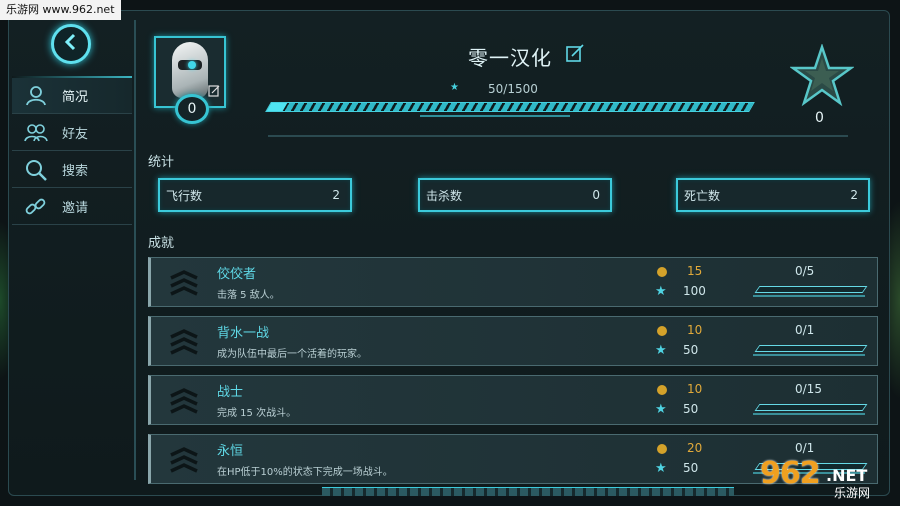  What do you see at coordinates (75, 171) in the screenshot?
I see `sidebar-item-label: 搜索` at bounding box center [75, 171].